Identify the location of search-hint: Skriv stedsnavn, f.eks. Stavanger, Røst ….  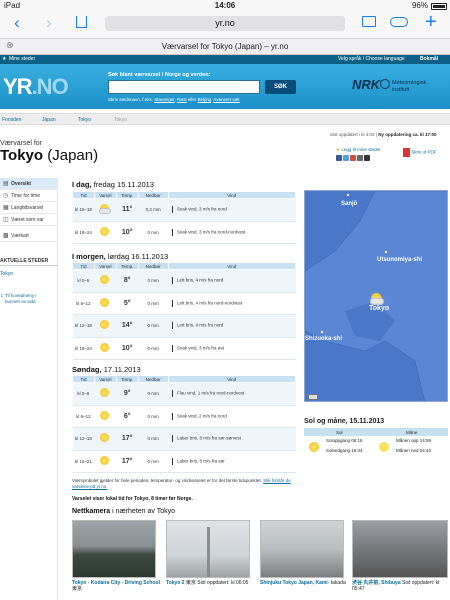
(174, 99).